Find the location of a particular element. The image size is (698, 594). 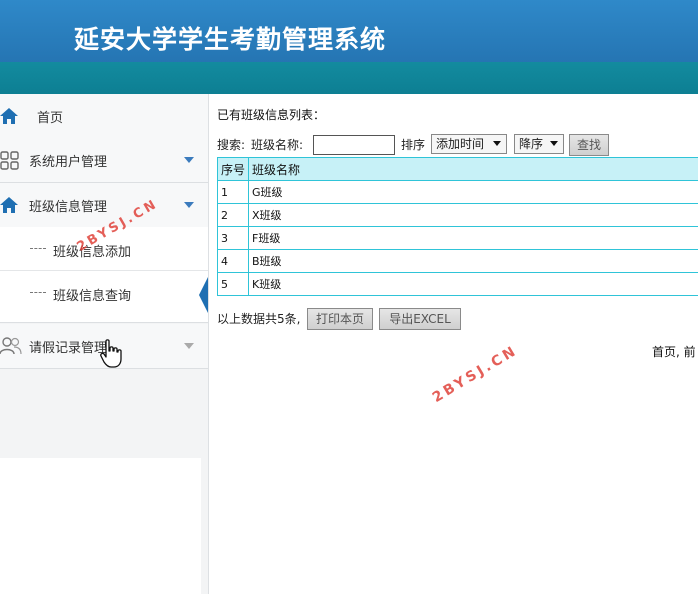

cell-class-name: B班级 is located at coordinates (473, 261).